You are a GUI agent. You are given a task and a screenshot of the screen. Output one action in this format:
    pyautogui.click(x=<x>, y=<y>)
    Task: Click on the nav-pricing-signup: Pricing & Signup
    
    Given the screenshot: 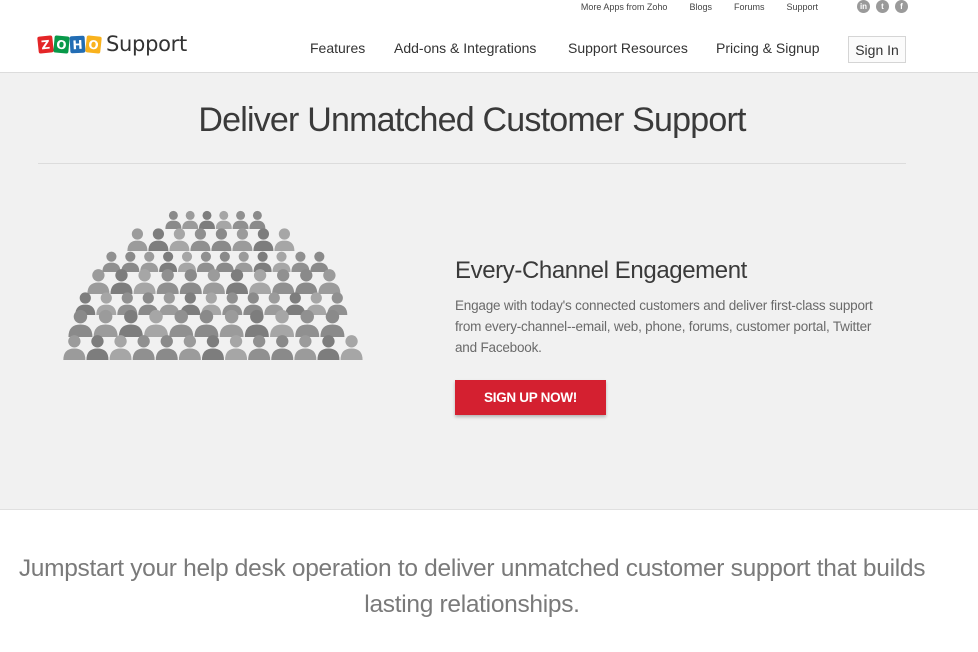 What is the action you would take?
    pyautogui.click(x=768, y=48)
    